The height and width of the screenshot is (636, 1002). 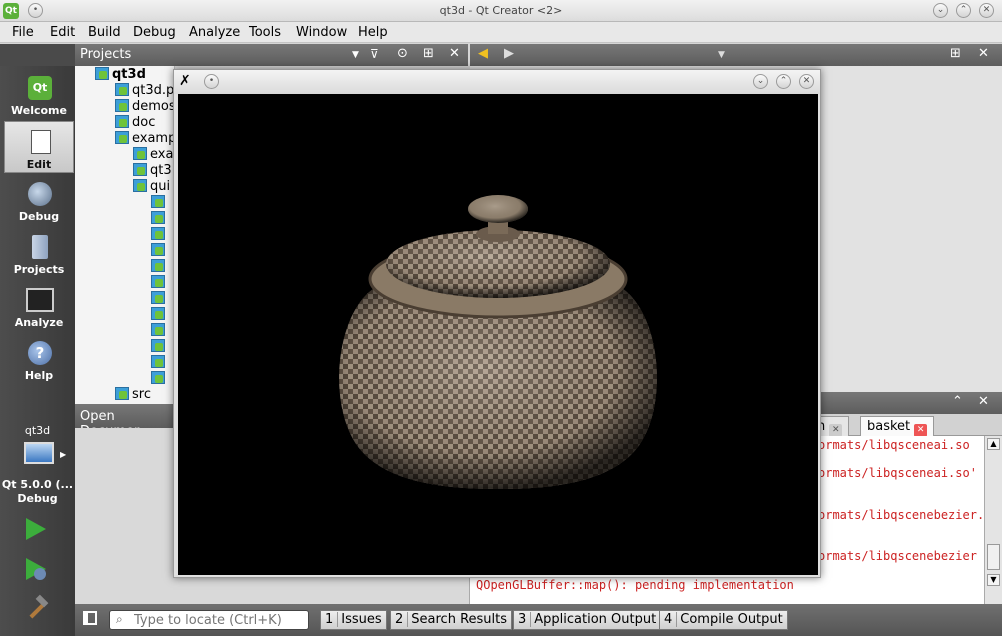 I want to click on mode-edit: Edit, so click(x=39, y=147).